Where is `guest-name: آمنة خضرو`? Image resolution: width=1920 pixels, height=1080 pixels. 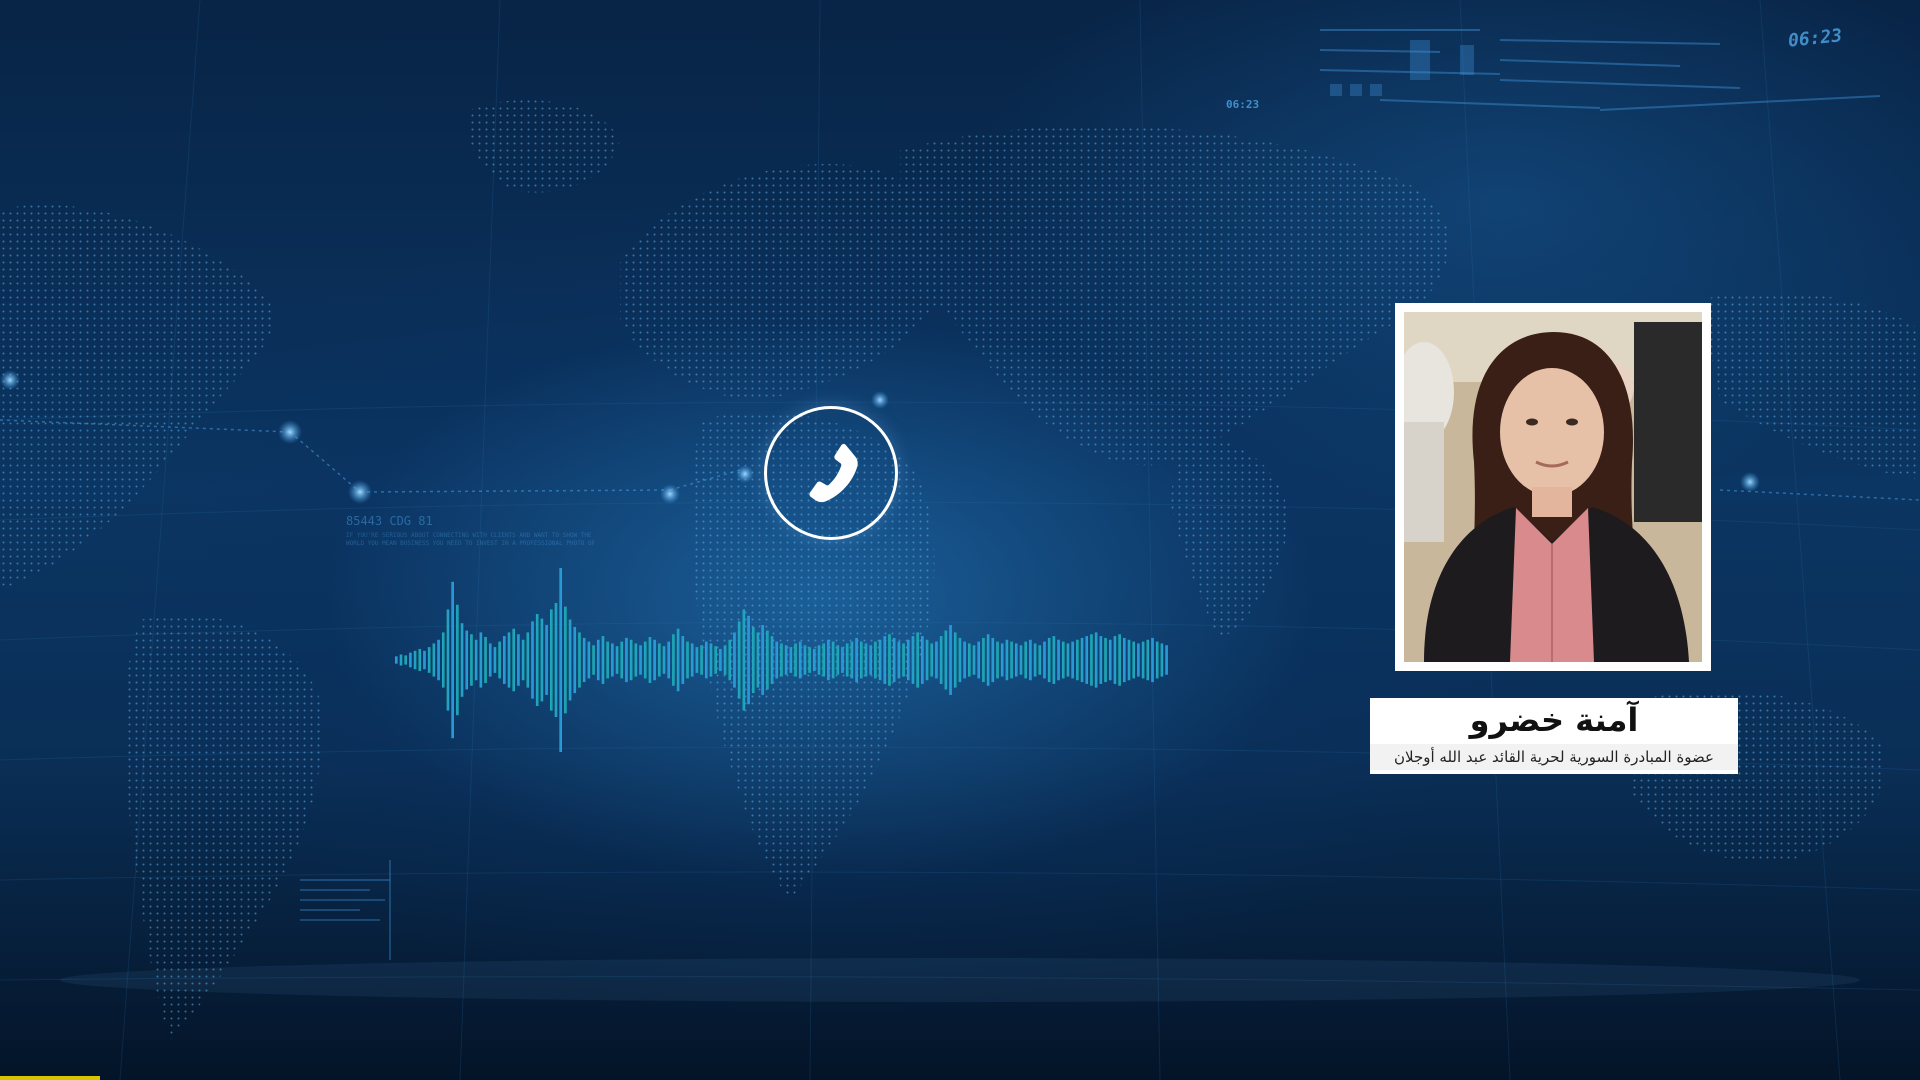
guest-name: آمنة خضرو is located at coordinates (1554, 720).